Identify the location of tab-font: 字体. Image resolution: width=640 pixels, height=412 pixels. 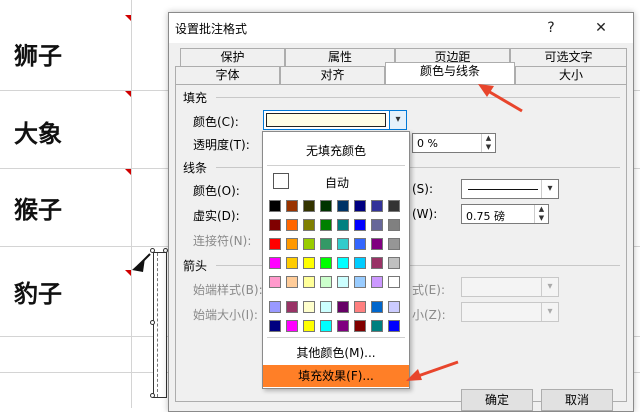
(227, 75).